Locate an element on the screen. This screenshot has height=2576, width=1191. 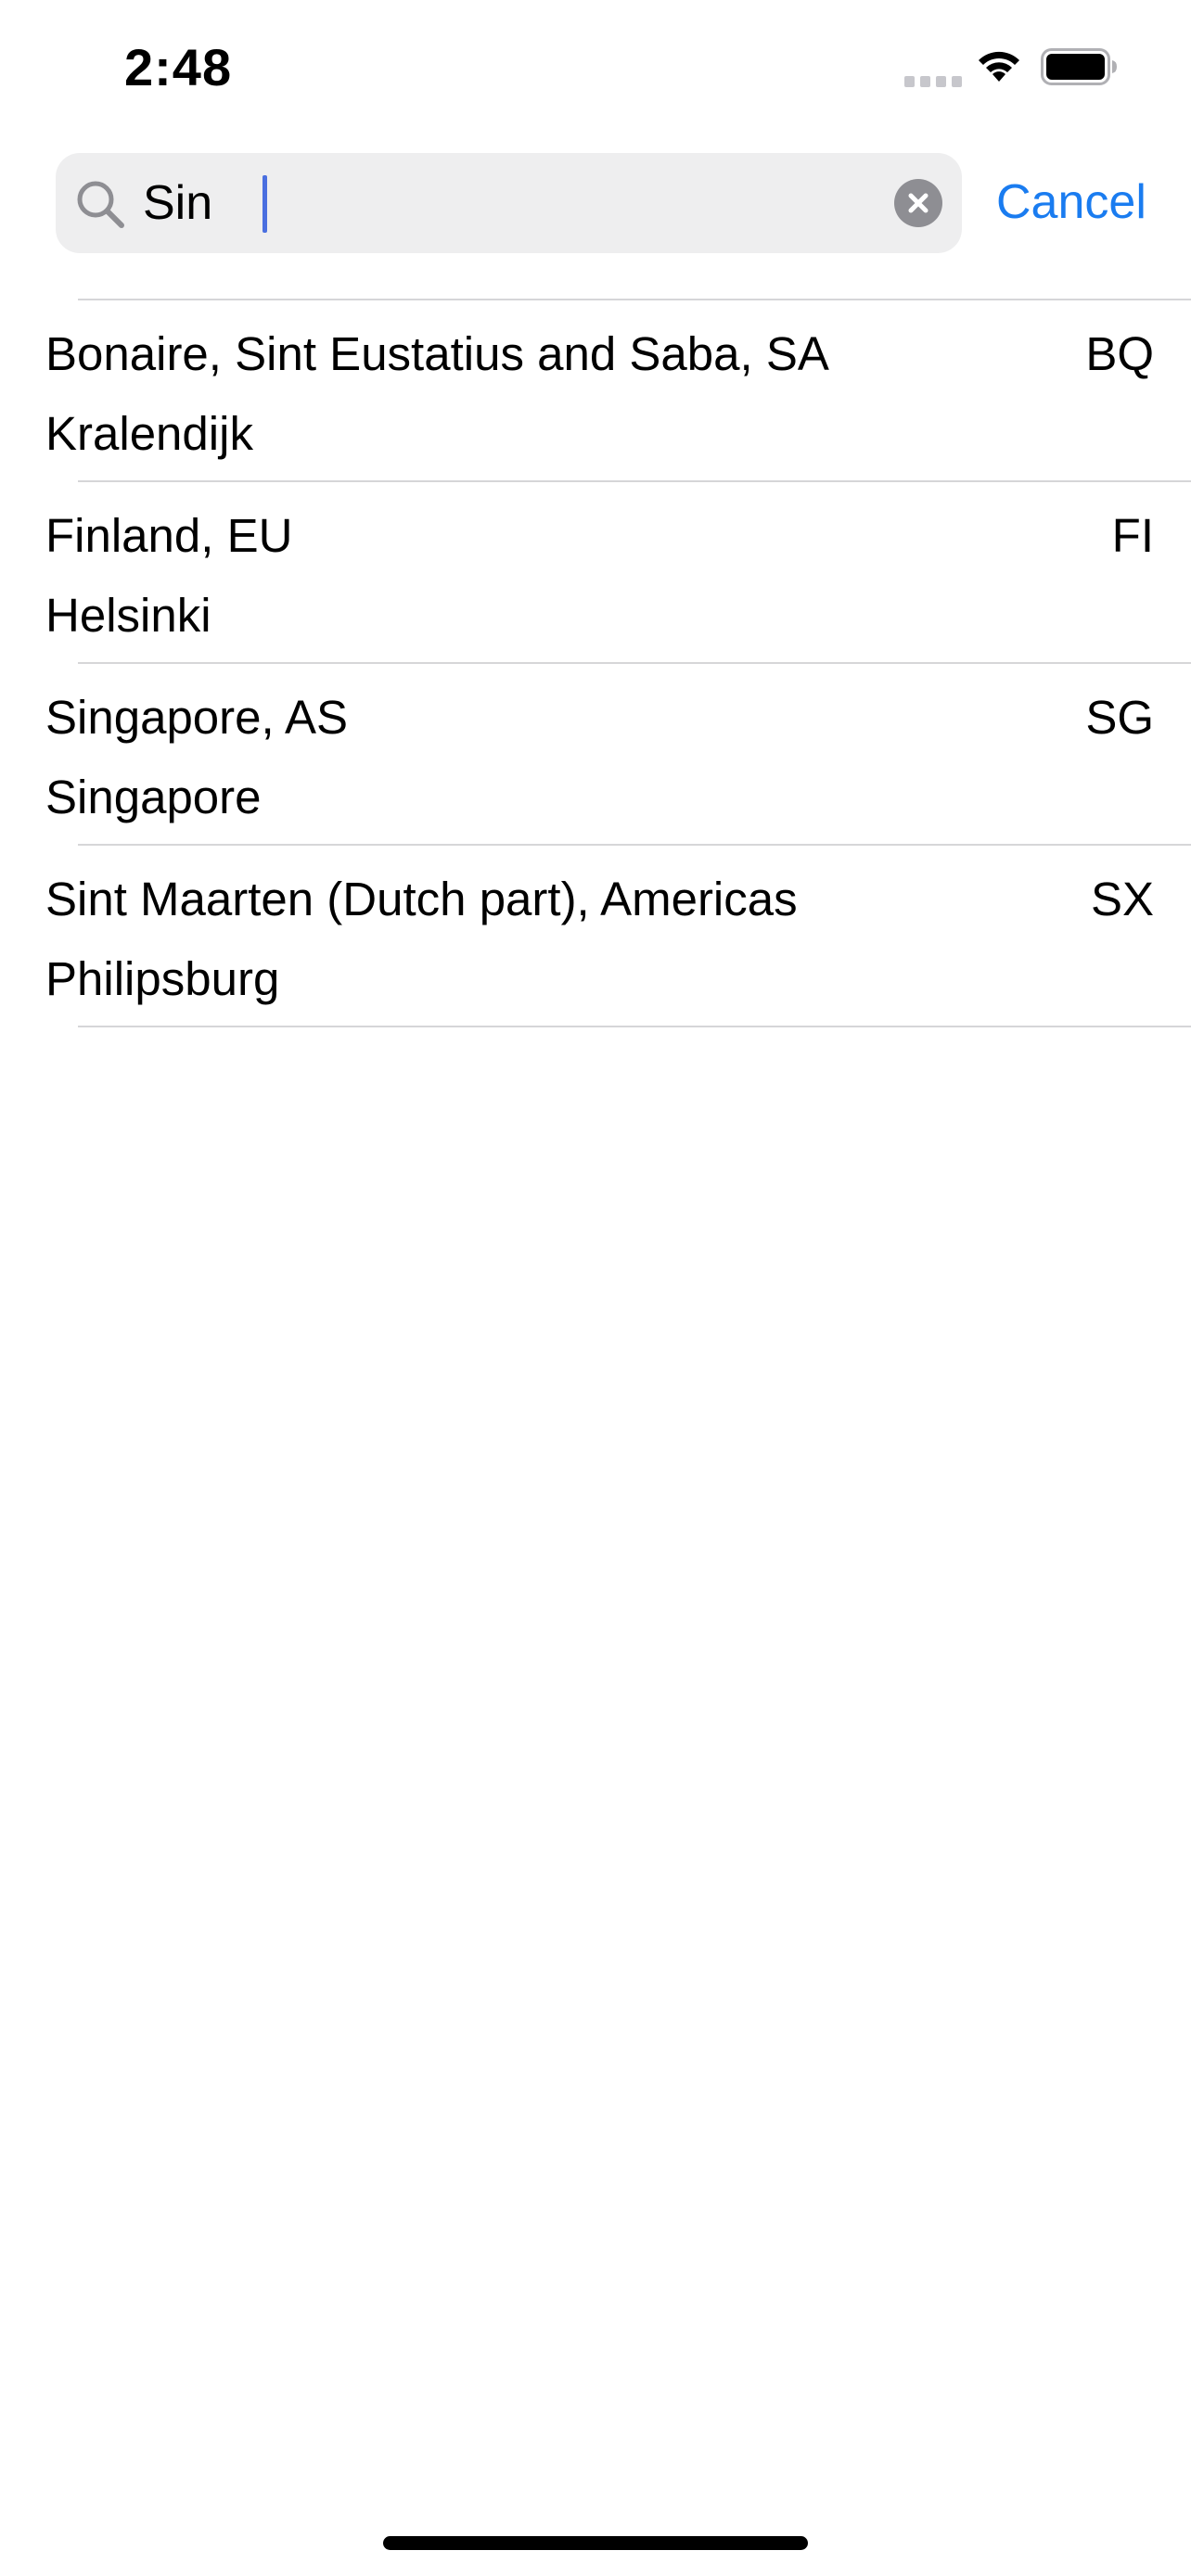
home-indicator is located at coordinates (595, 2543).